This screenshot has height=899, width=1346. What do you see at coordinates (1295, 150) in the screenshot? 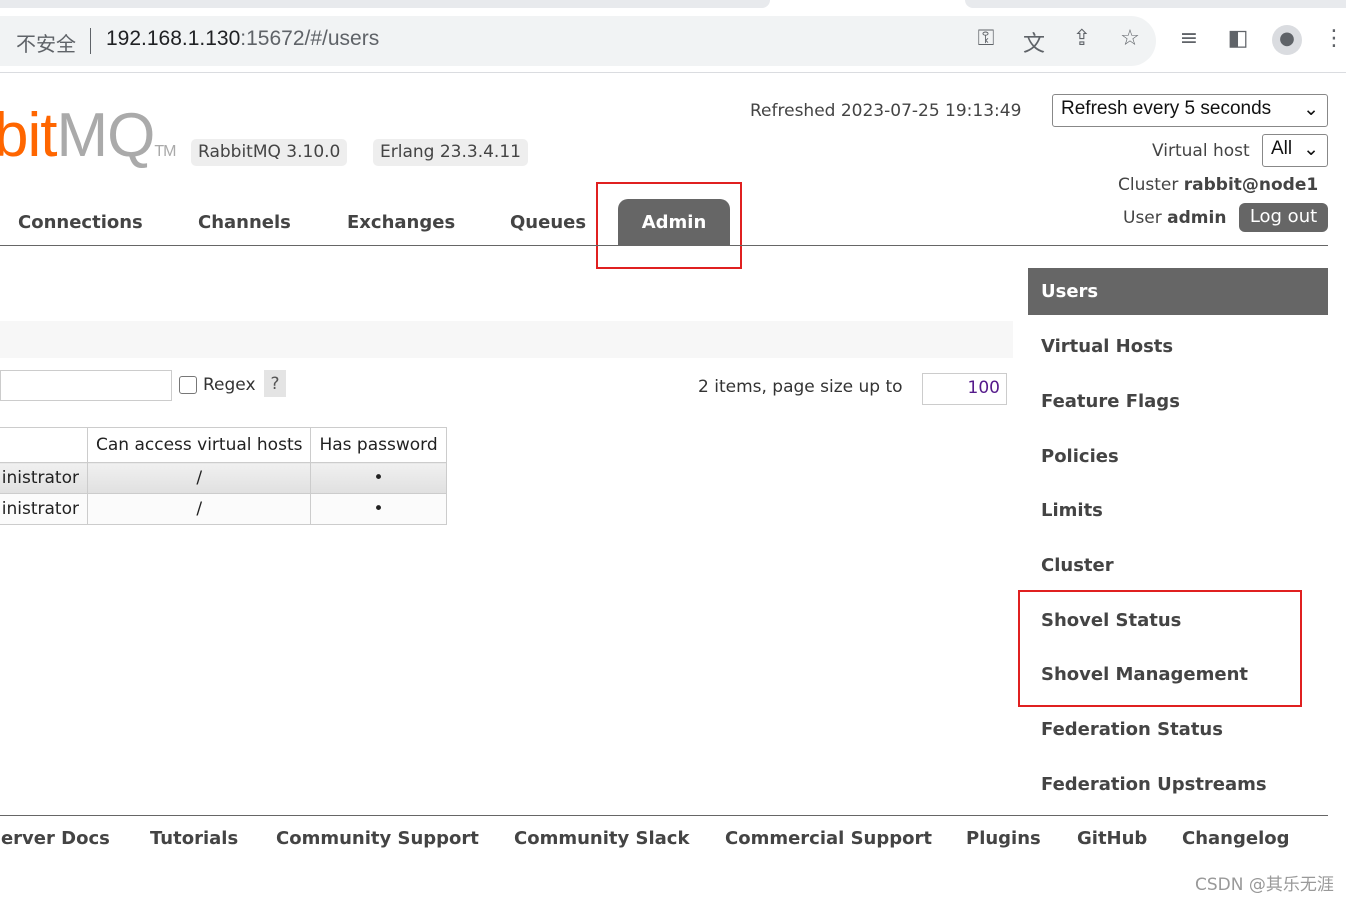
I see `vhost-select: All ⌄` at bounding box center [1295, 150].